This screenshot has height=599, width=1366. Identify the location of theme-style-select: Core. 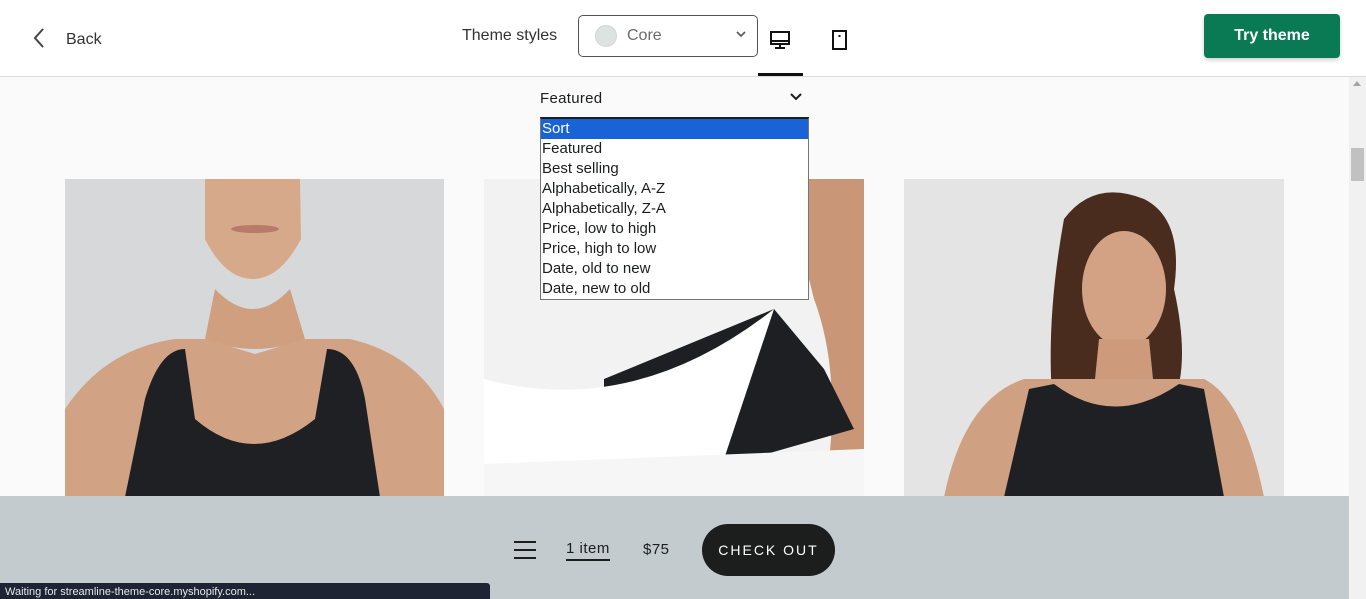
(668, 36).